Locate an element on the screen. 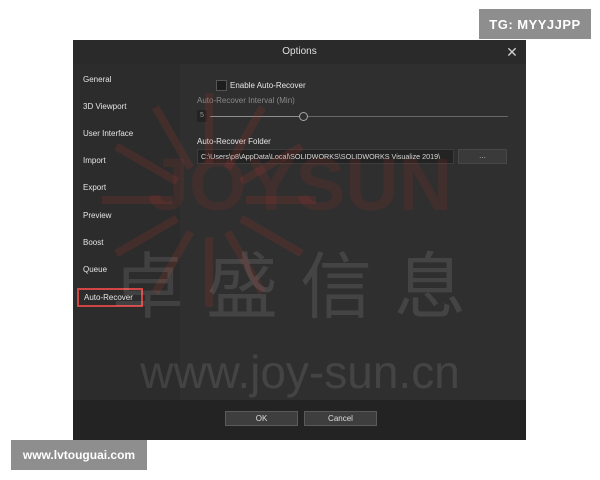  top-tag-text: TG: MYYJJPP is located at coordinates (535, 24).